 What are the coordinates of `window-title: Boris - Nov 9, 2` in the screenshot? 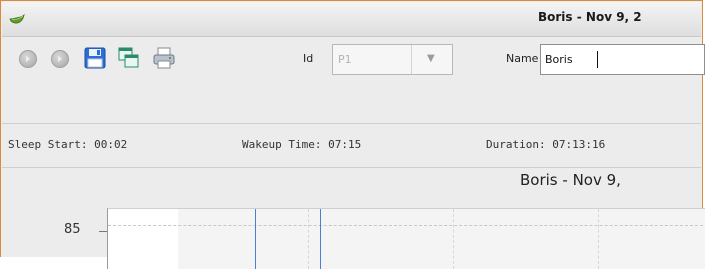 It's located at (590, 17).